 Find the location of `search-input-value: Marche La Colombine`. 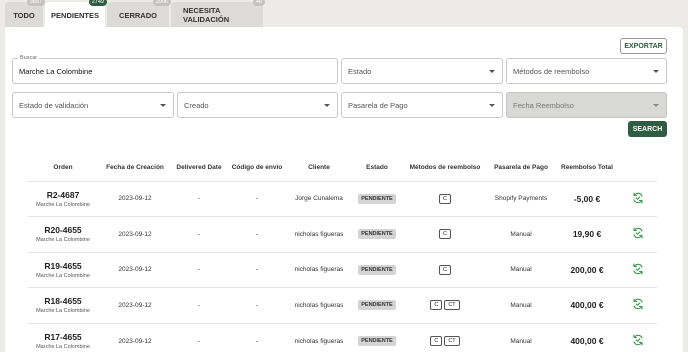

search-input-value: Marche La Colombine is located at coordinates (56, 71).